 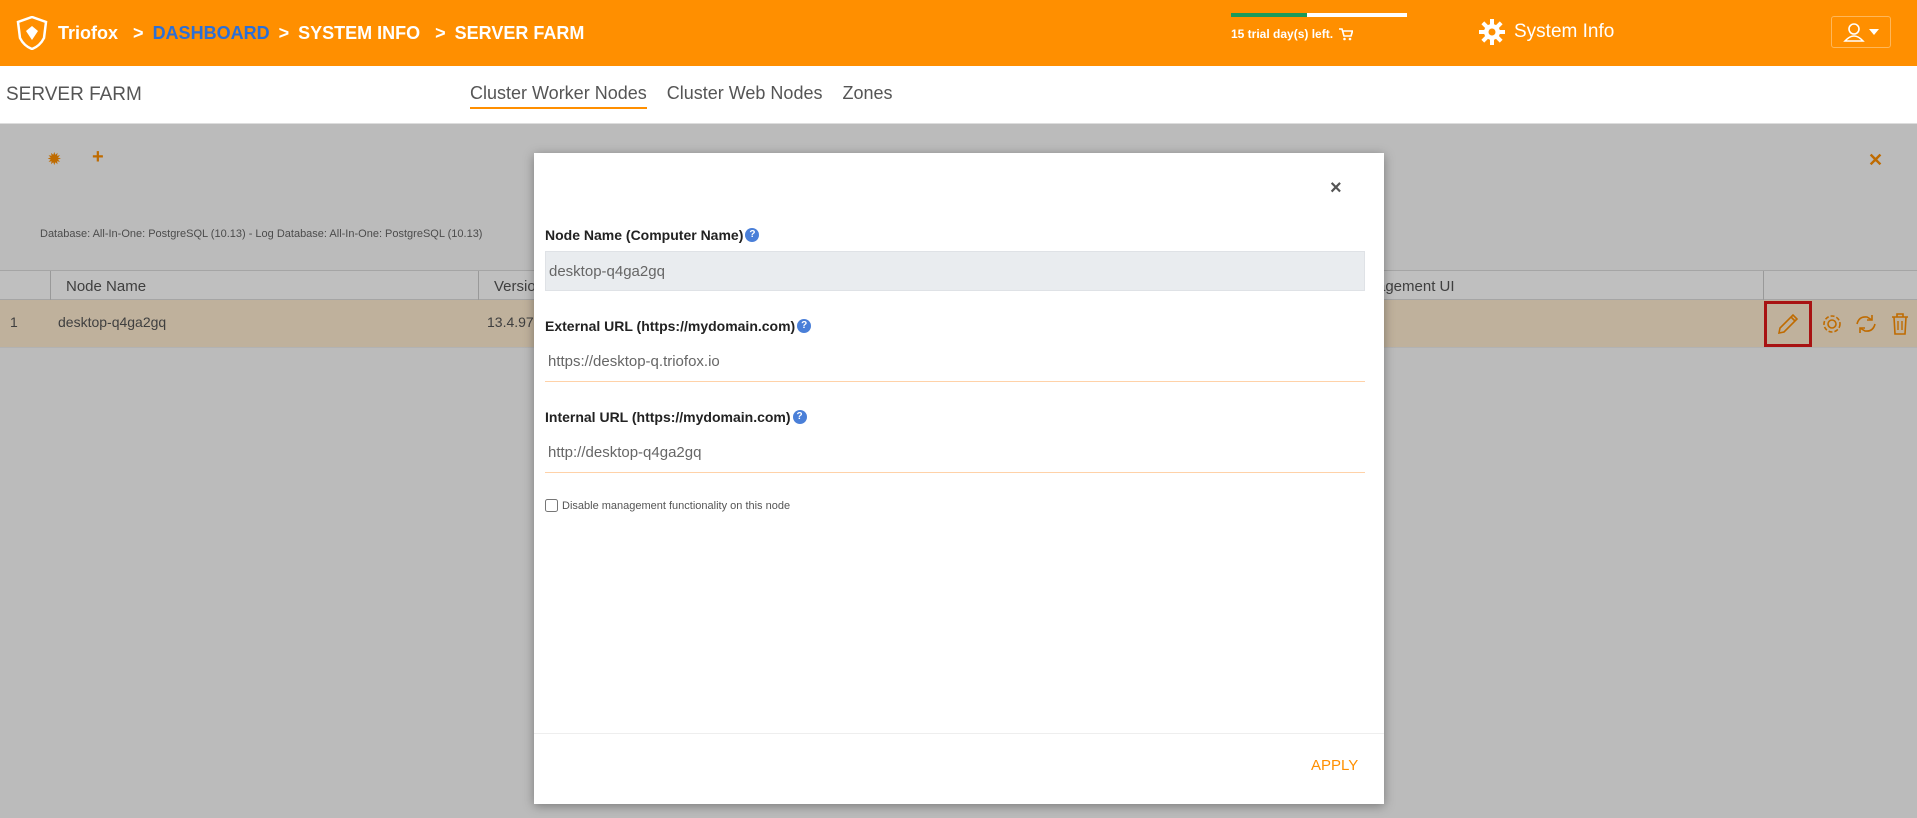 What do you see at coordinates (1564, 31) in the screenshot?
I see `system-info-label: System Info` at bounding box center [1564, 31].